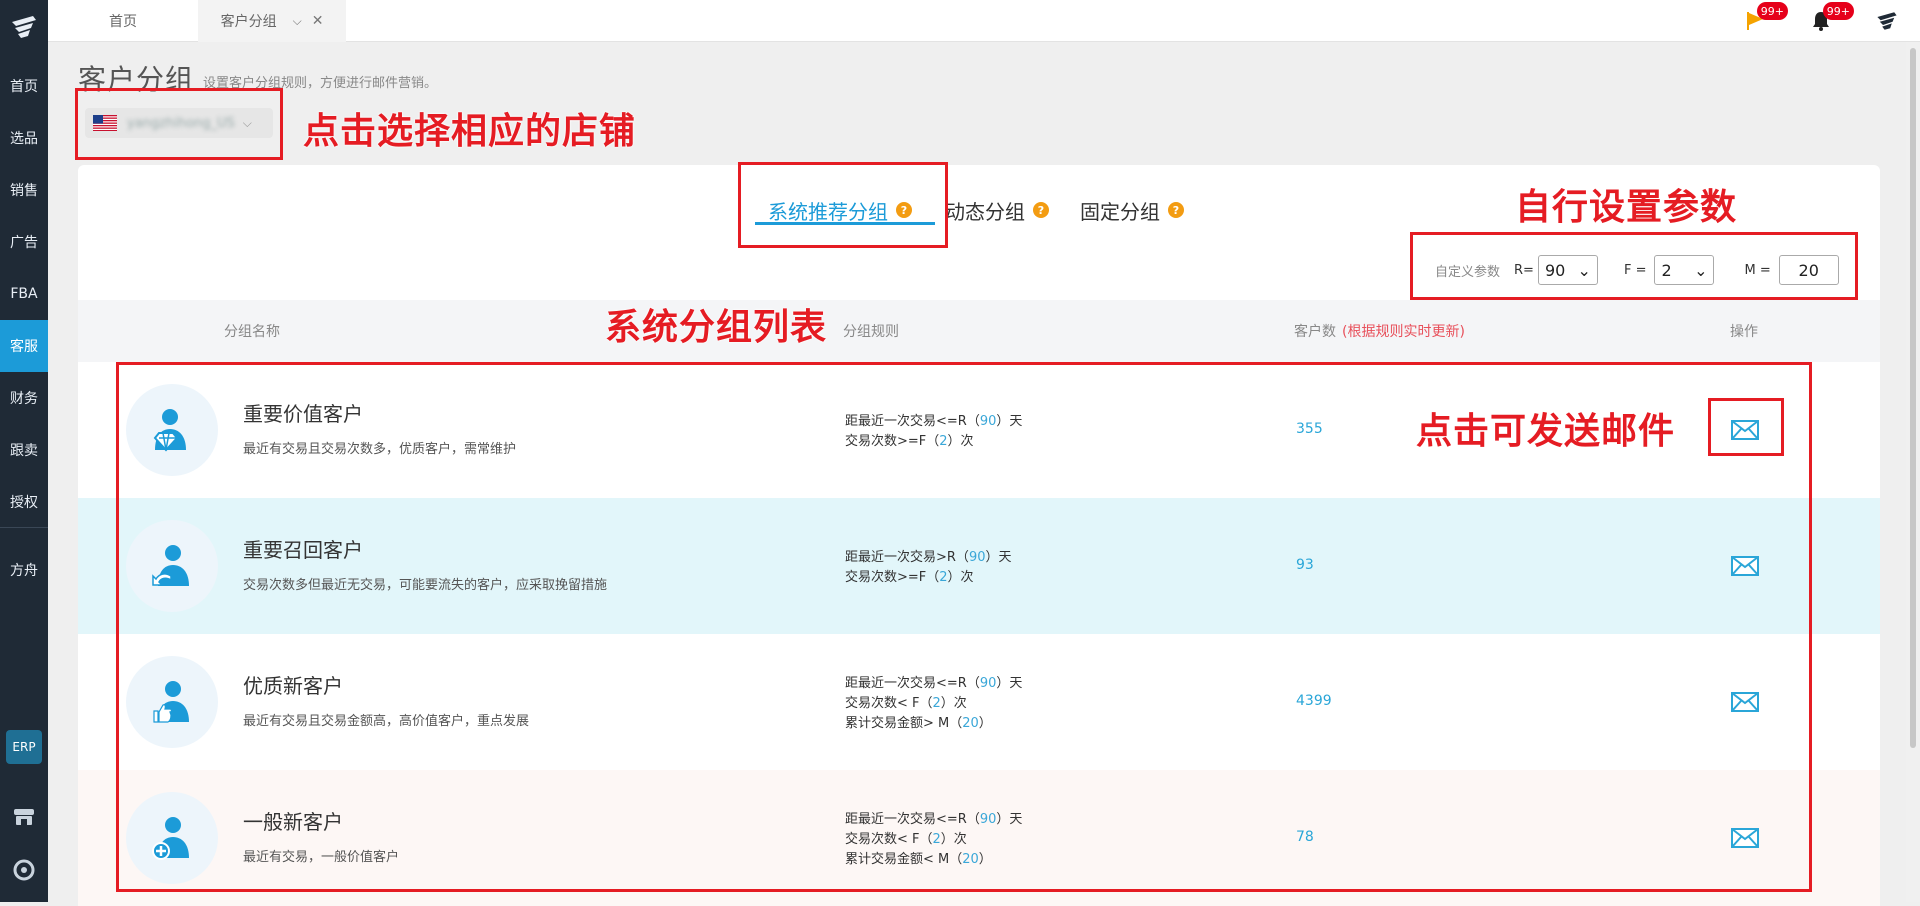 Image resolution: width=1920 pixels, height=906 pixels. I want to click on sidebar-item-label: 广告, so click(24, 243).